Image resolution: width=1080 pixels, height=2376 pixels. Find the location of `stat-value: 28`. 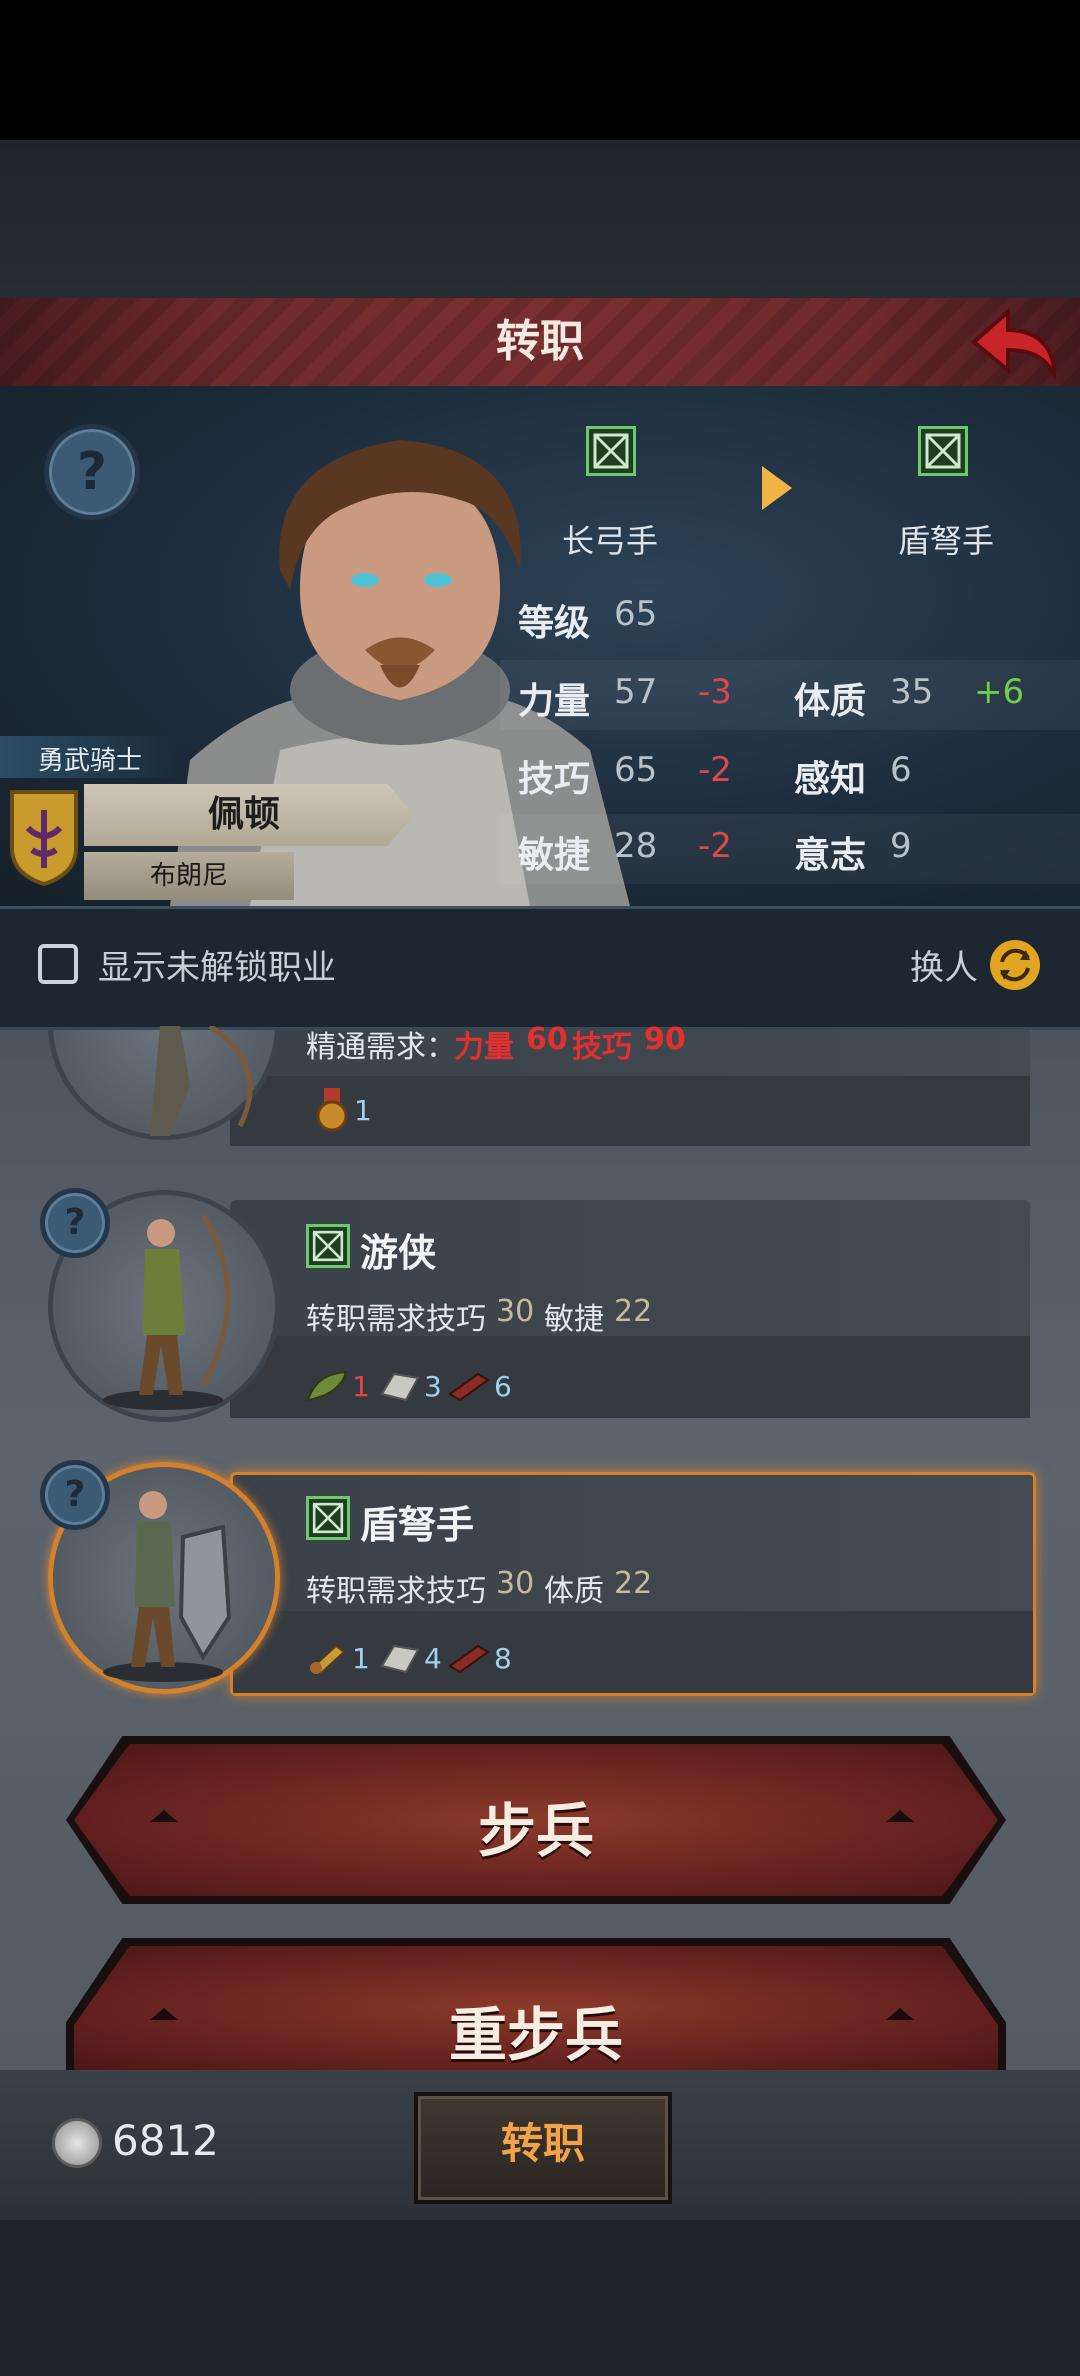

stat-value: 28 is located at coordinates (636, 846).